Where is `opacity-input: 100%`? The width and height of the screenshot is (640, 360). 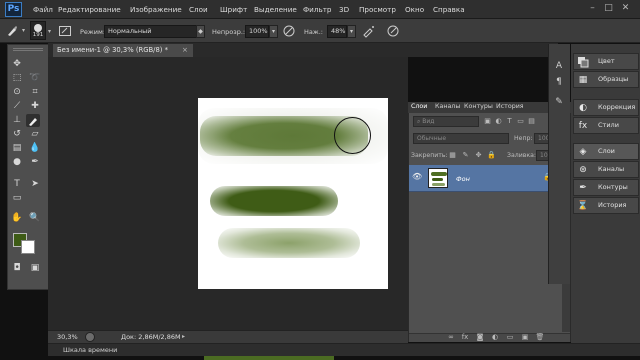
opacity-input: 100% is located at coordinates (257, 31).